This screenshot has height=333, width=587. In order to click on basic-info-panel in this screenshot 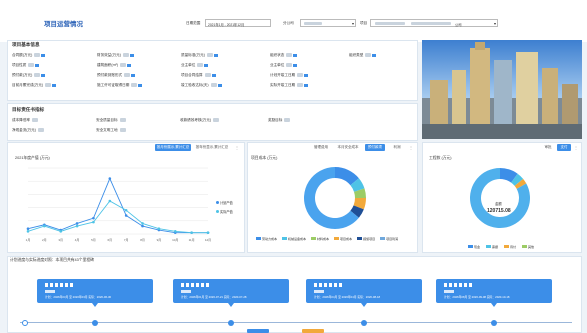, I will do `click(212, 70)`.